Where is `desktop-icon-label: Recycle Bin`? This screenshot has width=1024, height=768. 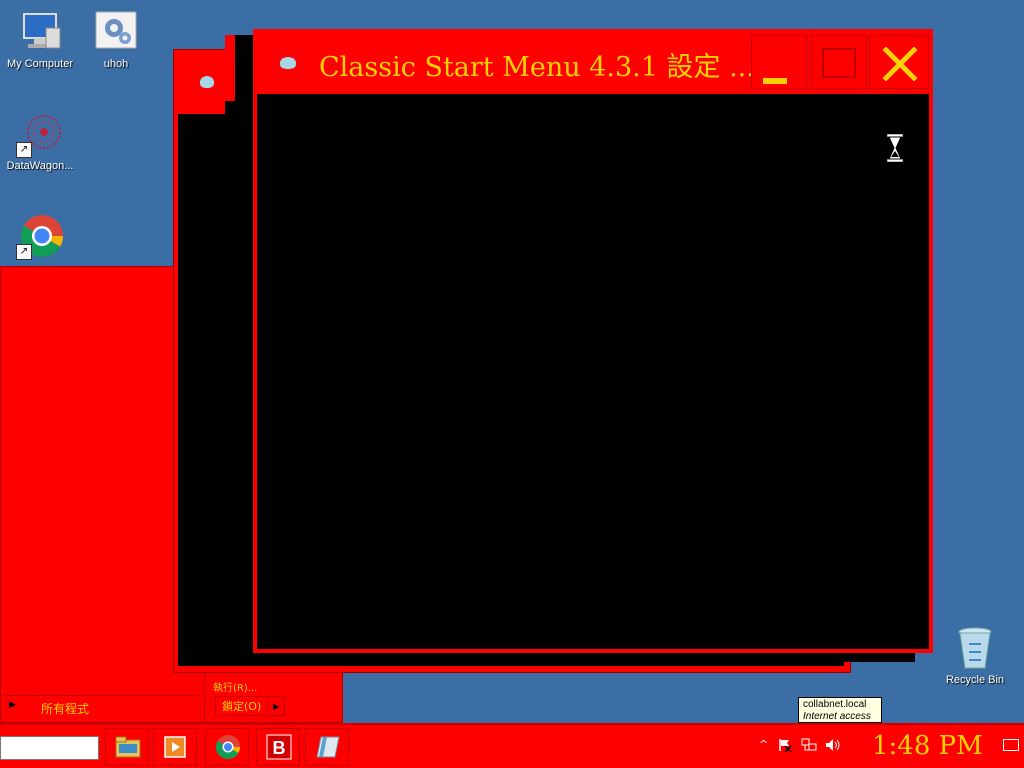 desktop-icon-label: Recycle Bin is located at coordinates (975, 680).